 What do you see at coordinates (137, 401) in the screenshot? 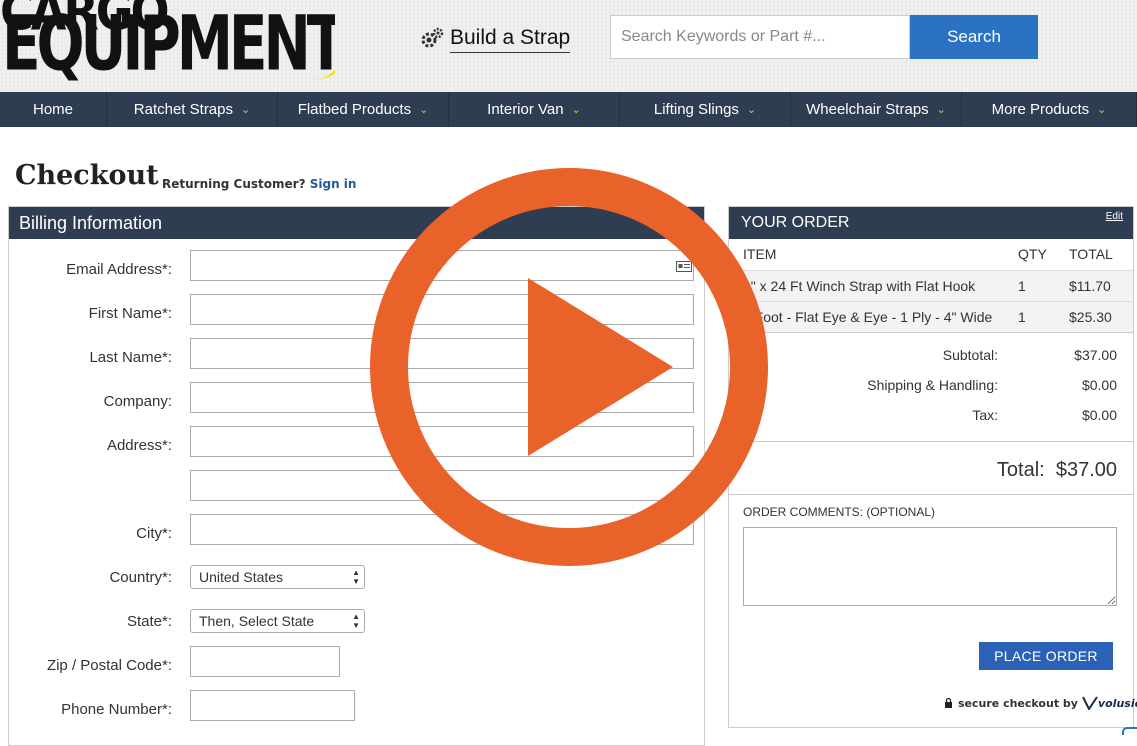
I see `company-label: Company:` at bounding box center [137, 401].